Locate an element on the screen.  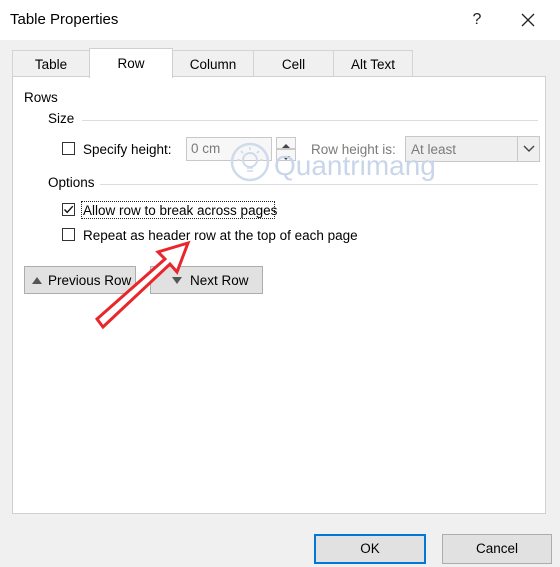
lightbulb-icon is located at coordinates (250, 162).